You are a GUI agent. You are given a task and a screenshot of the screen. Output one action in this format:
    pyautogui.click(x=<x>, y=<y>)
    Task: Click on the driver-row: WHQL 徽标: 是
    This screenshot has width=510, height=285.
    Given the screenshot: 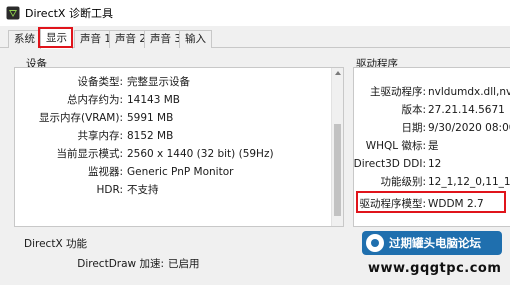 What is the action you would take?
    pyautogui.click(x=432, y=146)
    